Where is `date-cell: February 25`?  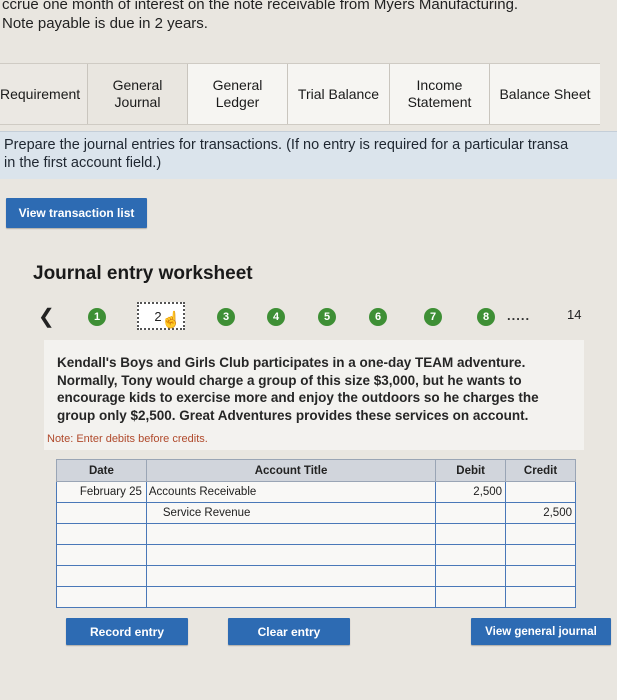
date-cell: February 25 is located at coordinates (101, 492).